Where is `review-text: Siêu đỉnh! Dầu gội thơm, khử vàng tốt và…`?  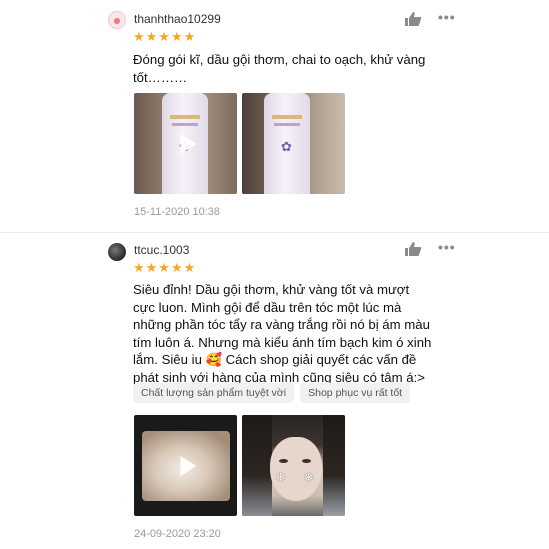
review-text: Siêu đỉnh! Dầu gội thơm, khử vàng tốt và… is located at coordinates (282, 333).